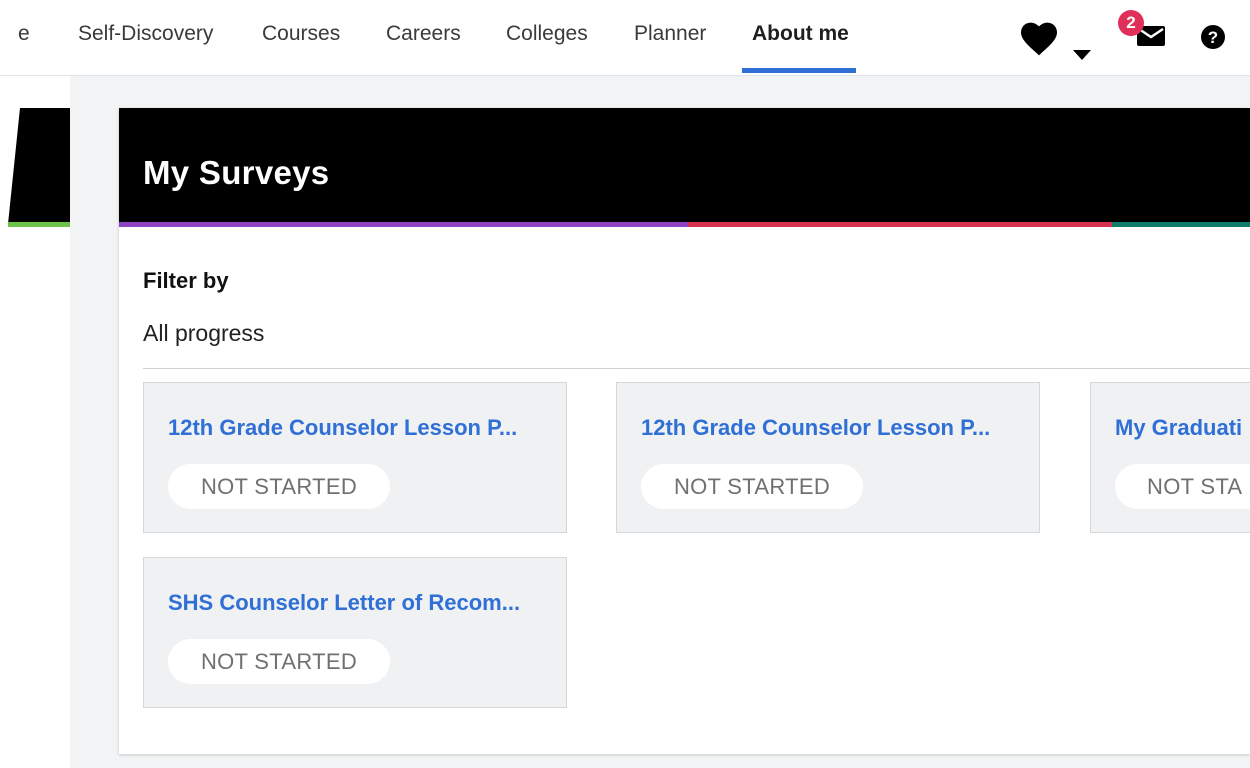  What do you see at coordinates (547, 34) in the screenshot?
I see `nav-item-colleges: Colleges` at bounding box center [547, 34].